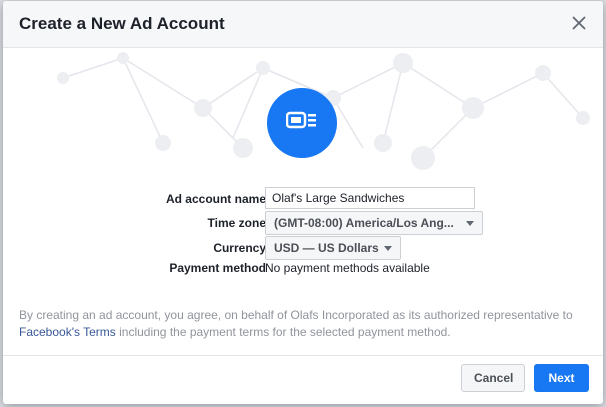 The width and height of the screenshot is (606, 407). Describe the element at coordinates (215, 199) in the screenshot. I see `ad-account-name-label: Ad account name` at that location.